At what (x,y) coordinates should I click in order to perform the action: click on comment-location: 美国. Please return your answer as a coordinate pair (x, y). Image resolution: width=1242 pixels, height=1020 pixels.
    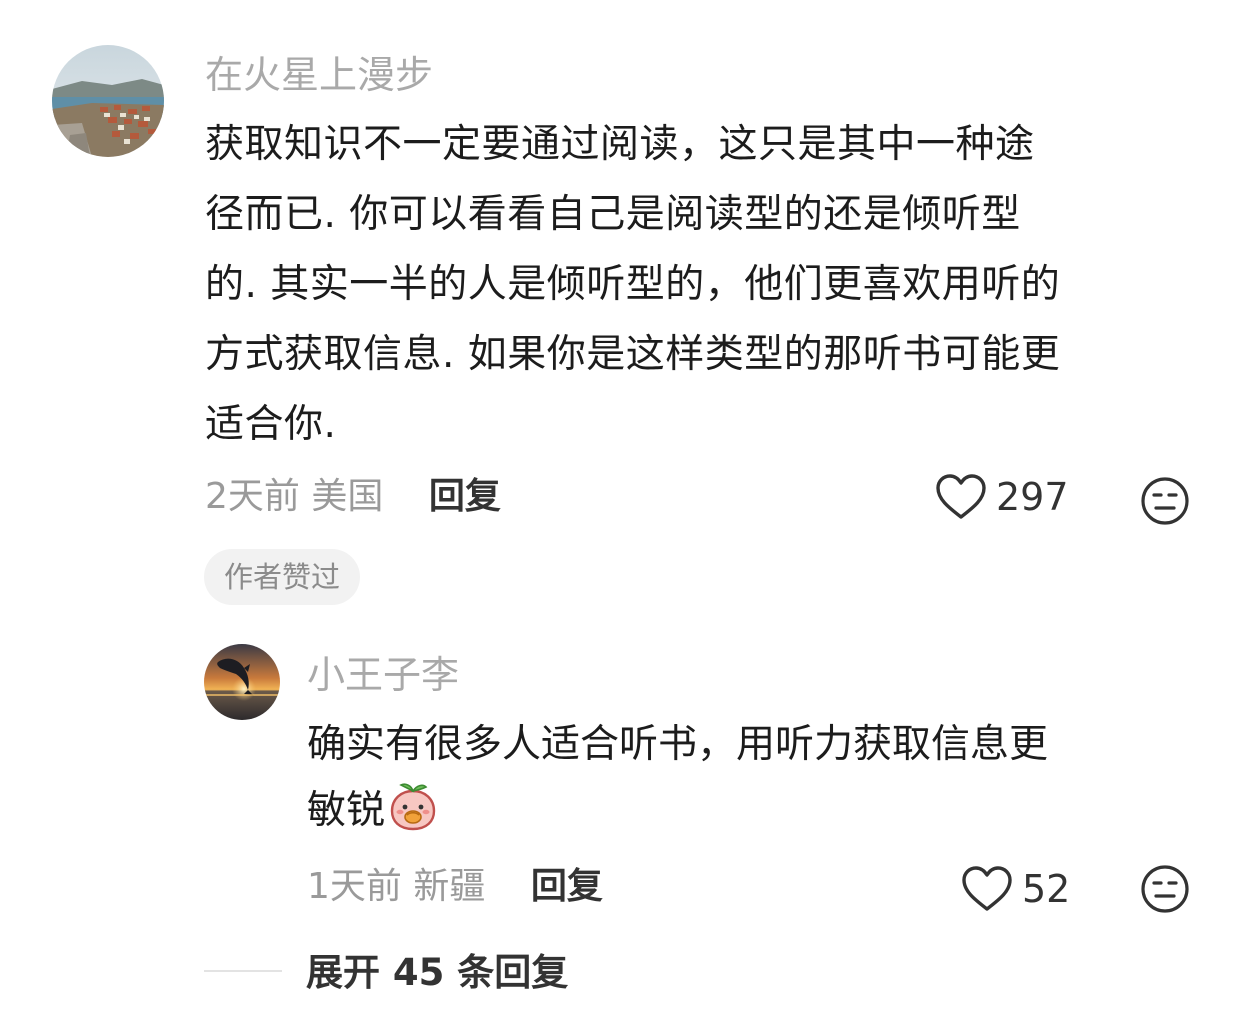
    Looking at the image, I should click on (347, 496).